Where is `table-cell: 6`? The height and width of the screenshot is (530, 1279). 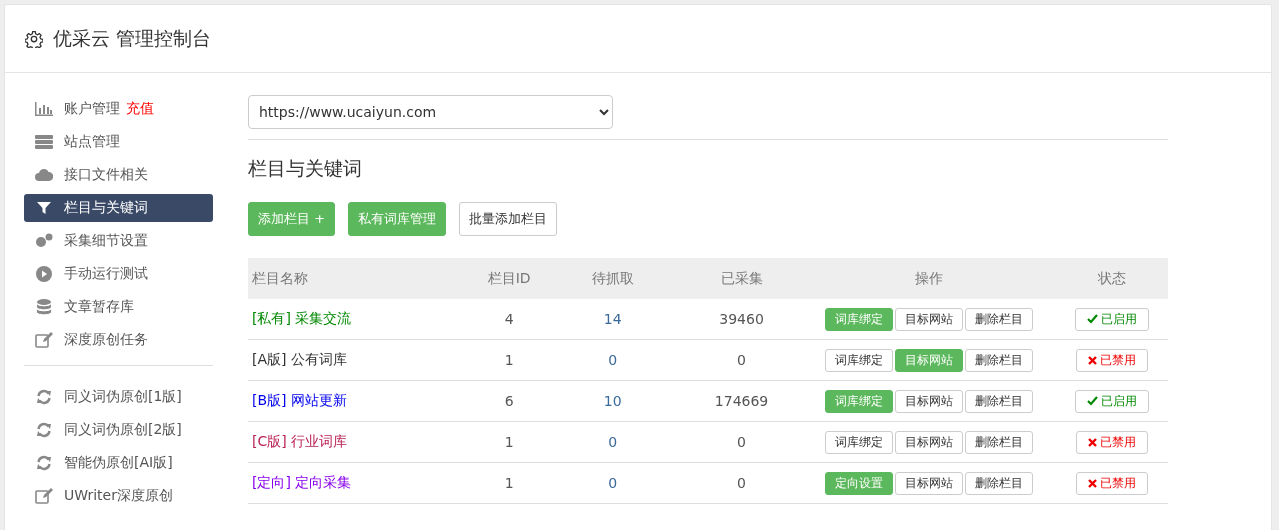 table-cell: 6 is located at coordinates (509, 401).